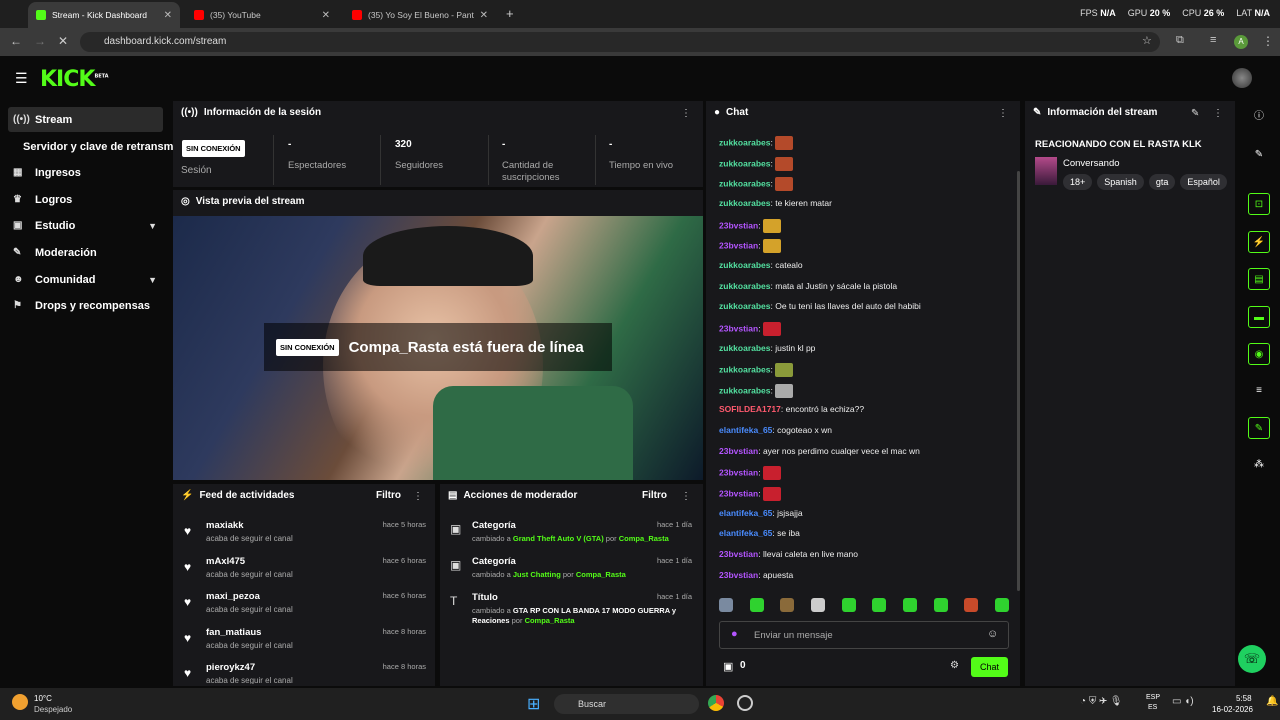  I want to click on chat-scrollbar, so click(1018, 381).